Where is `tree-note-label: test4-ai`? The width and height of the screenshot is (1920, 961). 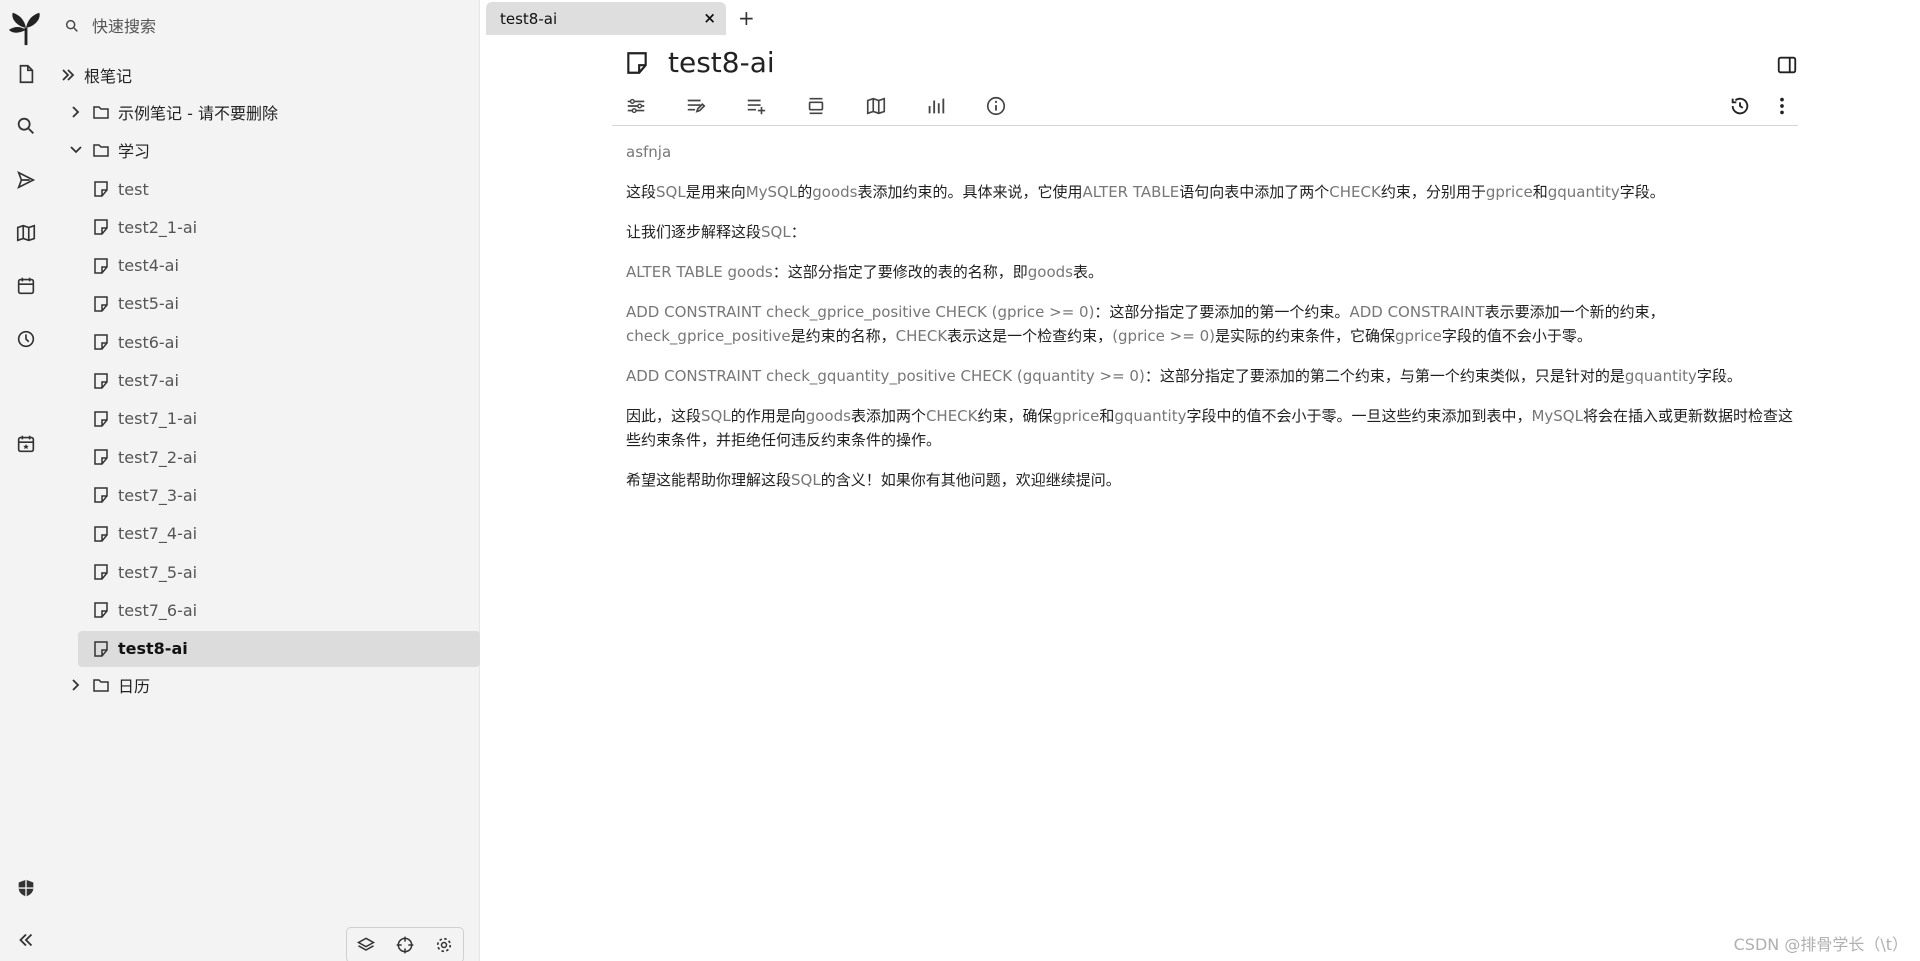
tree-note-label: test4-ai is located at coordinates (148, 266).